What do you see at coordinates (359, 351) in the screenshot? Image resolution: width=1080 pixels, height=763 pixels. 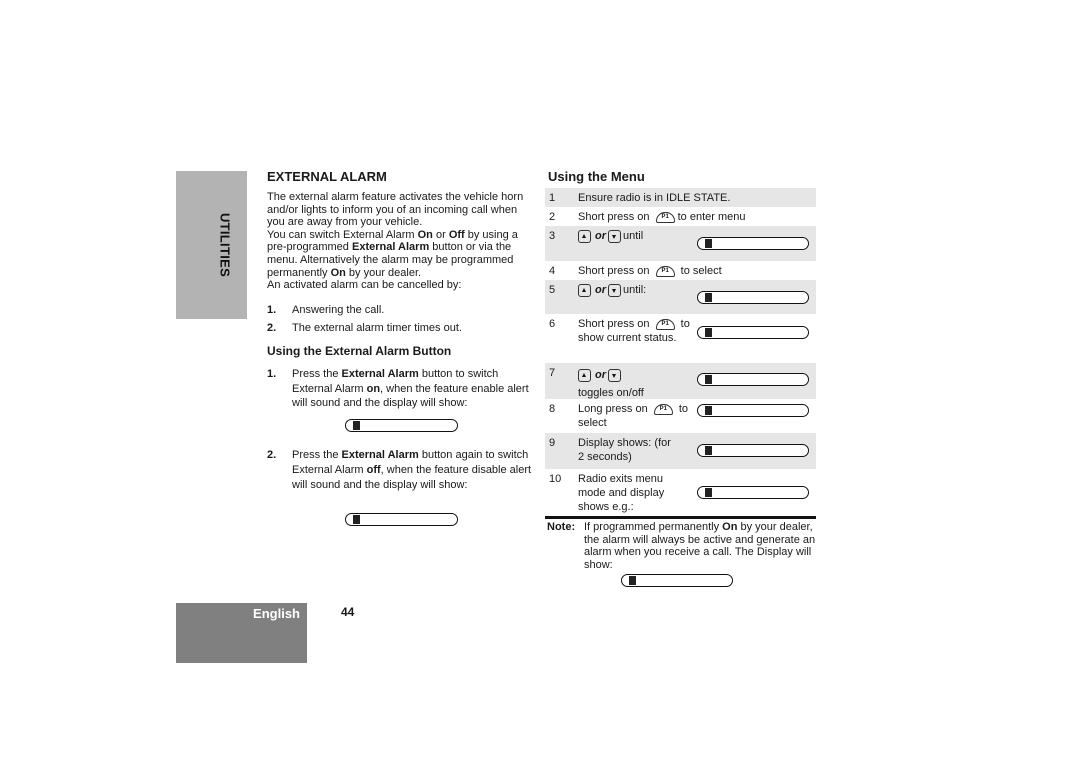 I see `button-section-title: Using the External Alarm Button` at bounding box center [359, 351].